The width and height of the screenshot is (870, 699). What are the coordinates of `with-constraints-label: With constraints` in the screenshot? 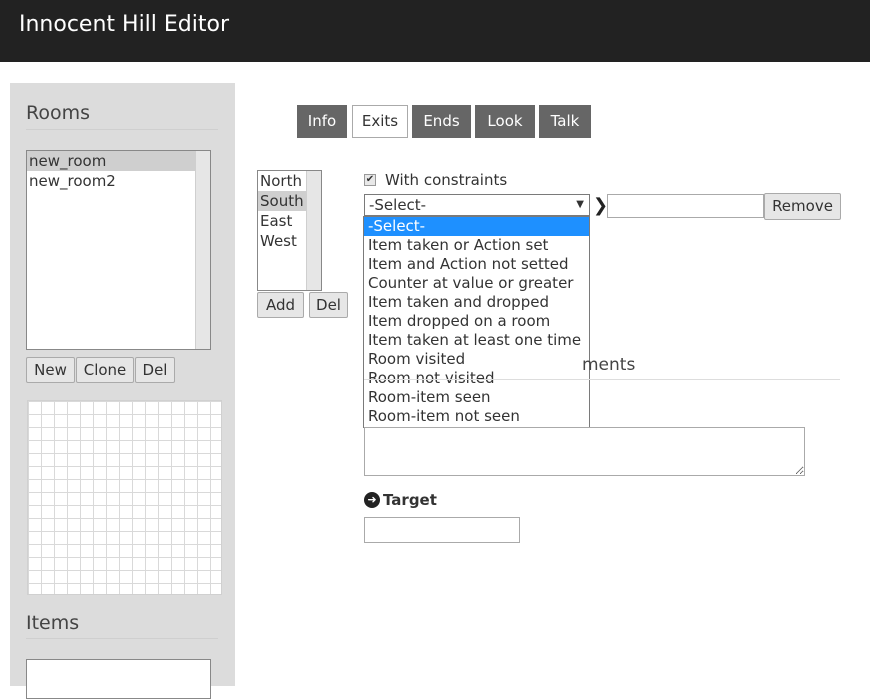 It's located at (446, 180).